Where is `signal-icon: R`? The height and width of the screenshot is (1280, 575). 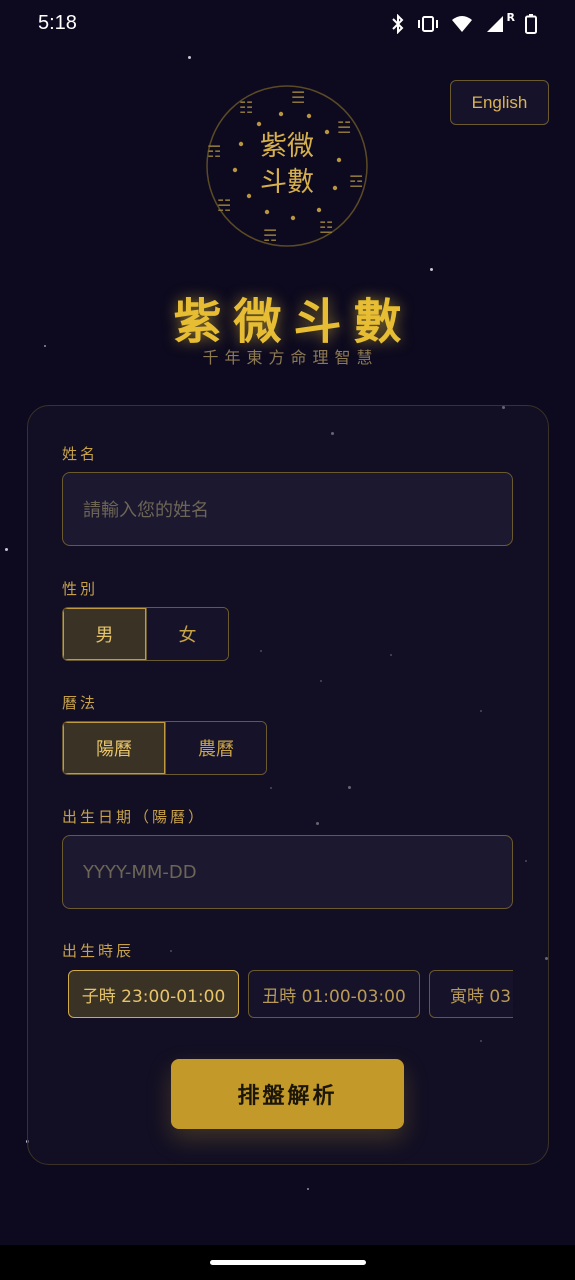
signal-icon: R is located at coordinates (500, 24).